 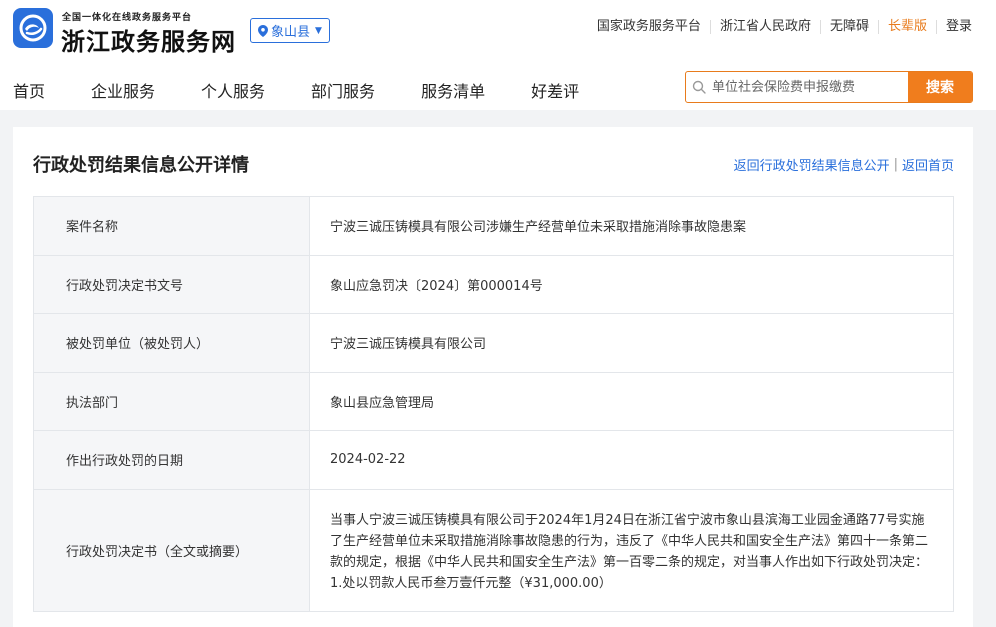 I want to click on row-label: 行政处罚决定书文号, so click(x=171, y=284).